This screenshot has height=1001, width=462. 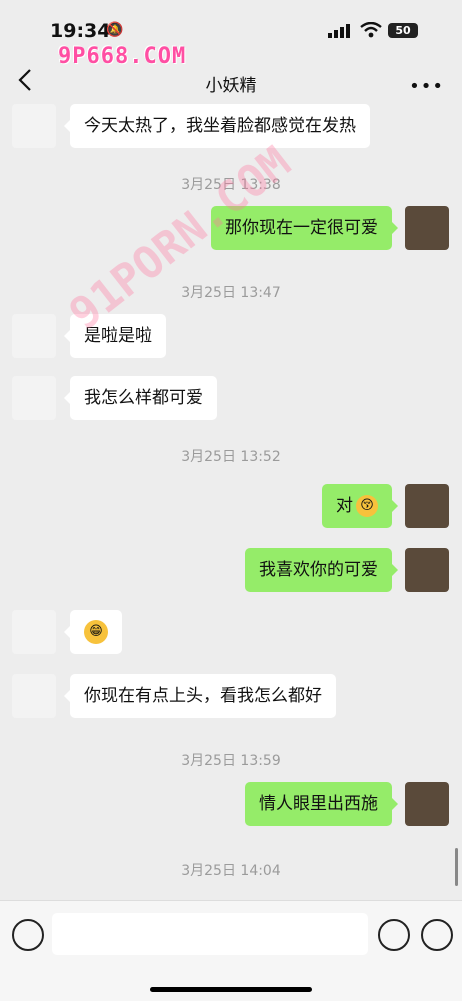 I want to click on message-text: 情人眼里出西施, so click(x=318, y=804).